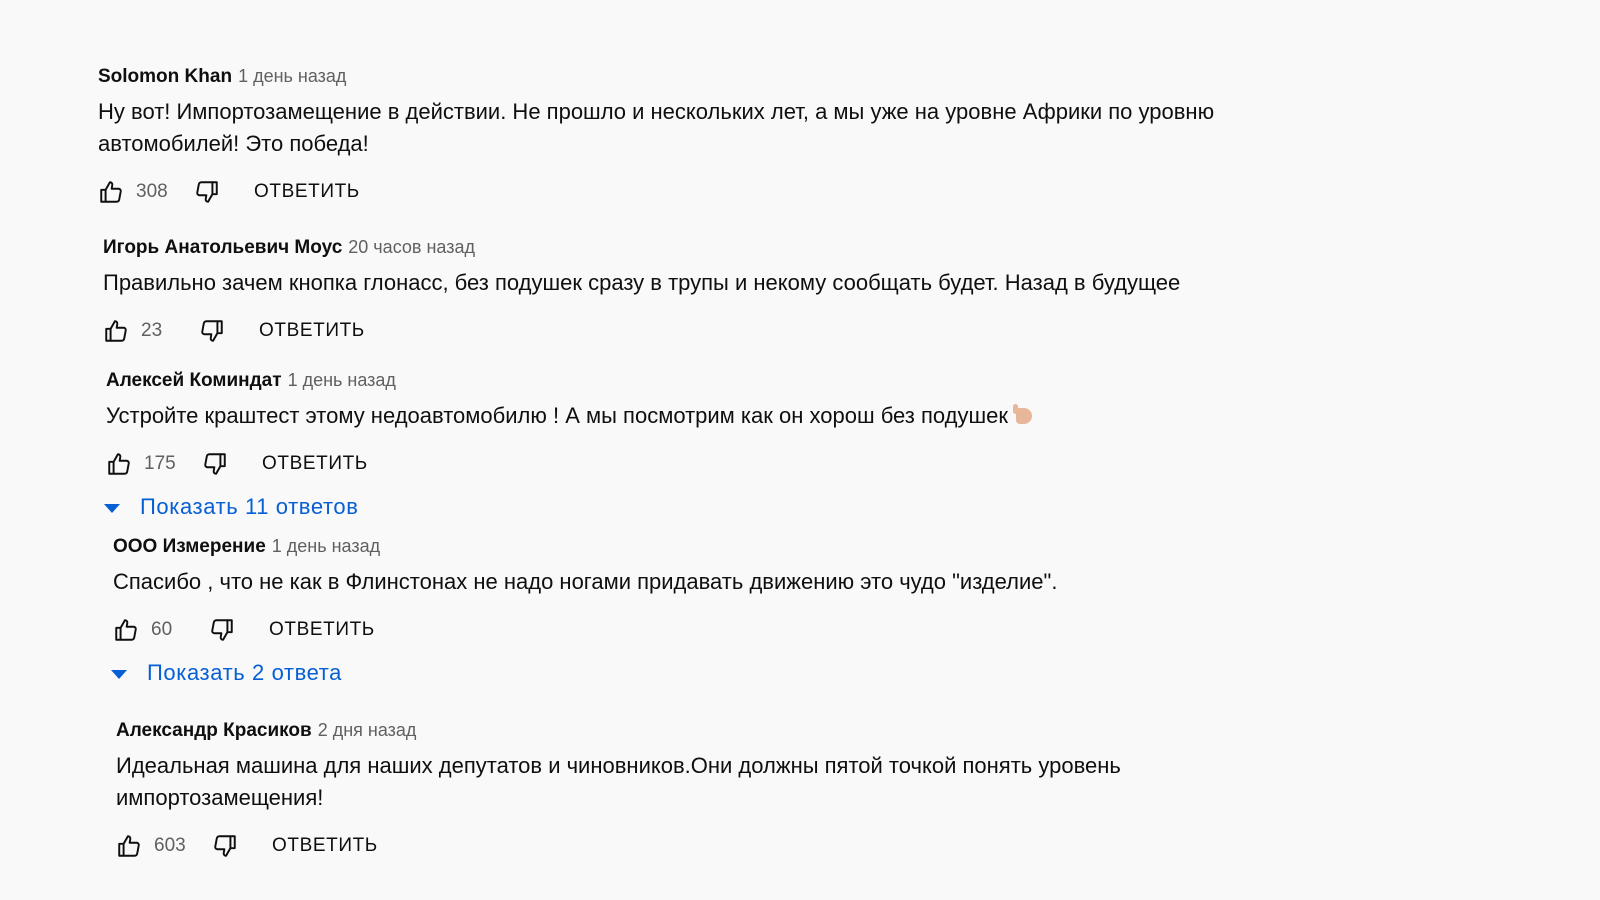 The height and width of the screenshot is (900, 1600). Describe the element at coordinates (756, 380) in the screenshot. I see `comment-header: Алексей Коминдат 1 день назад` at that location.